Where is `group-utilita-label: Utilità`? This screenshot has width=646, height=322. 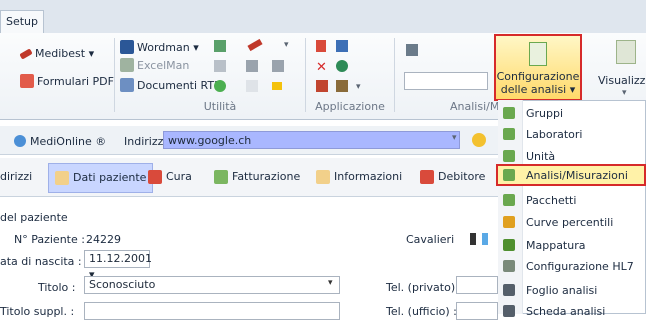 group-utilita-label: Utilità is located at coordinates (220, 106).